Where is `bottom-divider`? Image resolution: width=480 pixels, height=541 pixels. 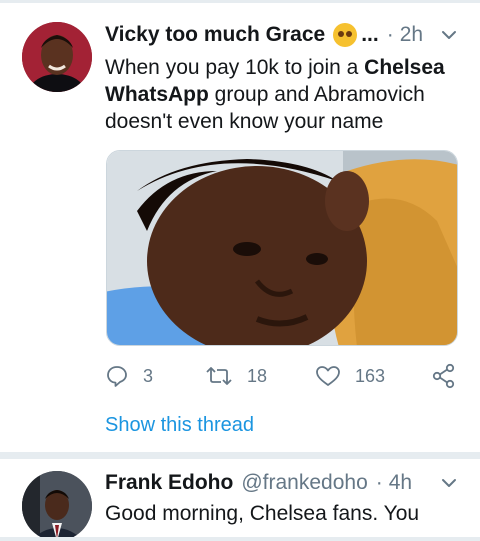 bottom-divider is located at coordinates (240, 539).